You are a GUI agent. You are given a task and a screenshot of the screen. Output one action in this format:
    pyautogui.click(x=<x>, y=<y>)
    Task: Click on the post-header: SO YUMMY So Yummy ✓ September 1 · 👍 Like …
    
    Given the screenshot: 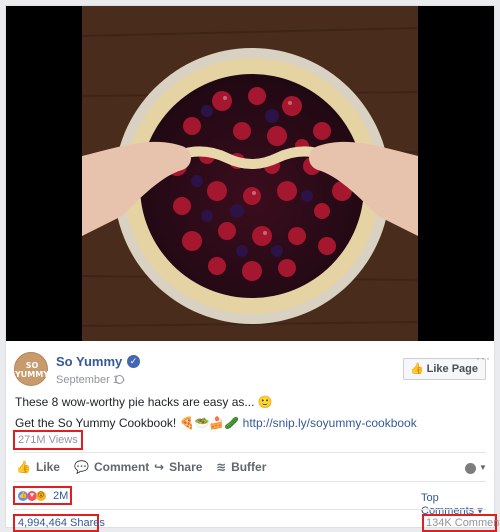 What is the action you would take?
    pyautogui.click(x=250, y=373)
    